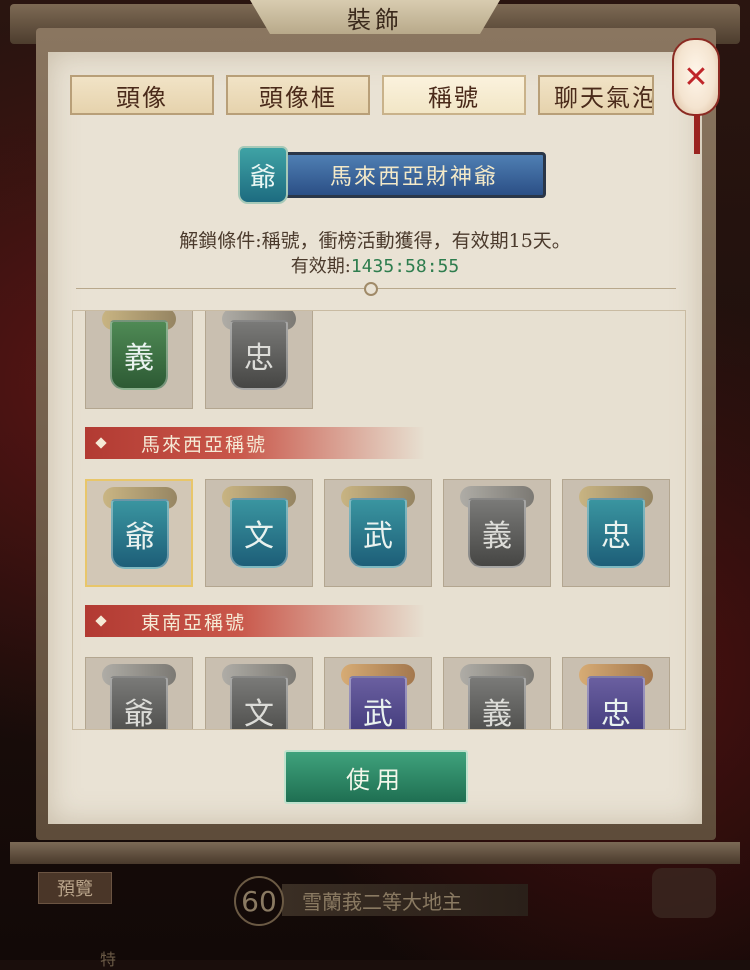  I want to click on close-icon: ✕, so click(696, 77).